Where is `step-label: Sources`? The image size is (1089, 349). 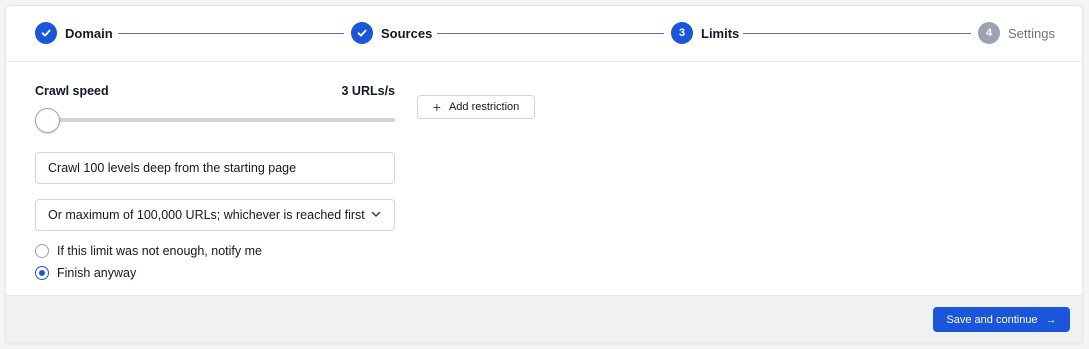
step-label: Sources is located at coordinates (407, 33).